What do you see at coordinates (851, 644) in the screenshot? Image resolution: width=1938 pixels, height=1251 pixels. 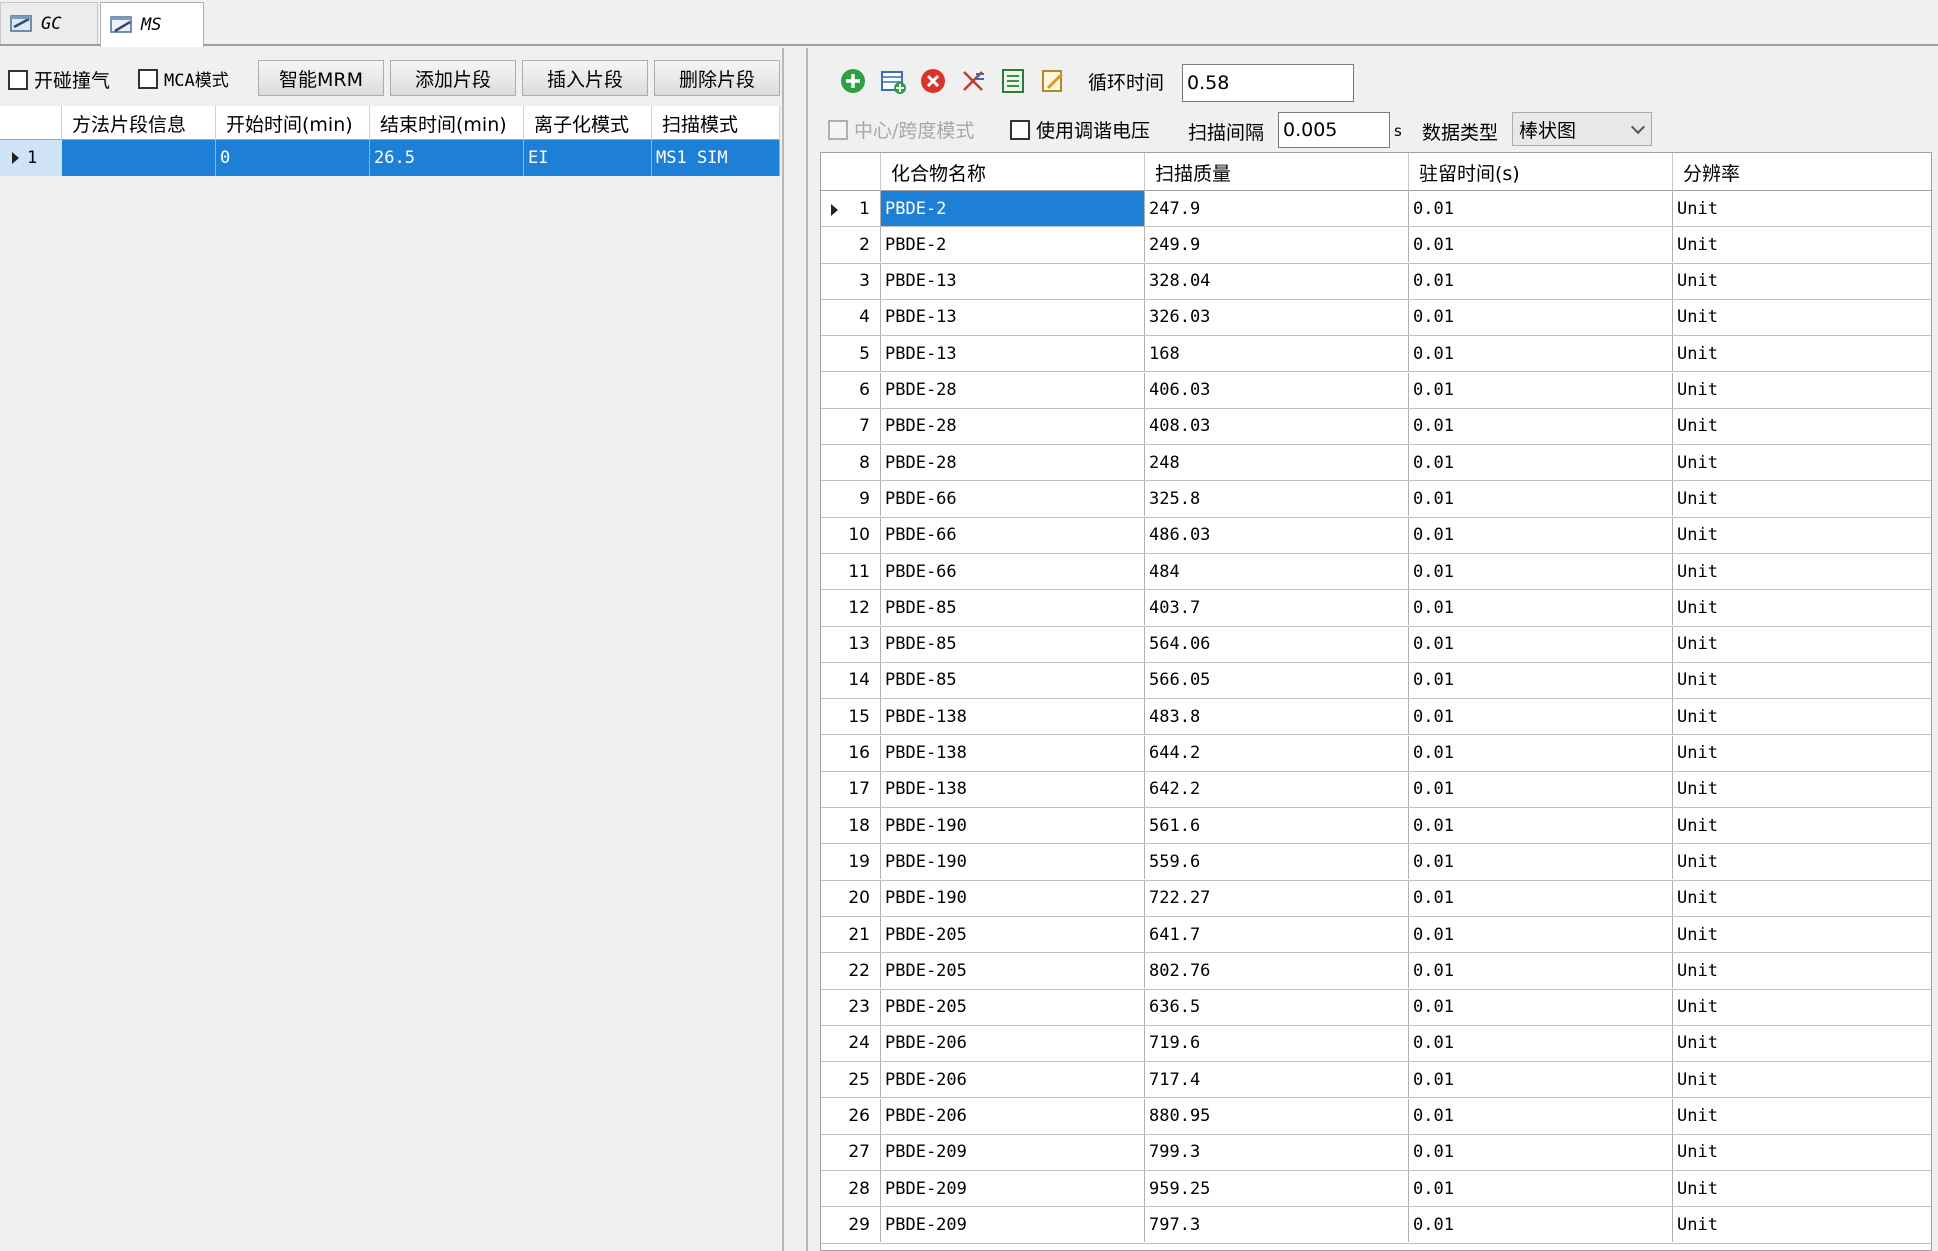 I see `row-index: 13` at bounding box center [851, 644].